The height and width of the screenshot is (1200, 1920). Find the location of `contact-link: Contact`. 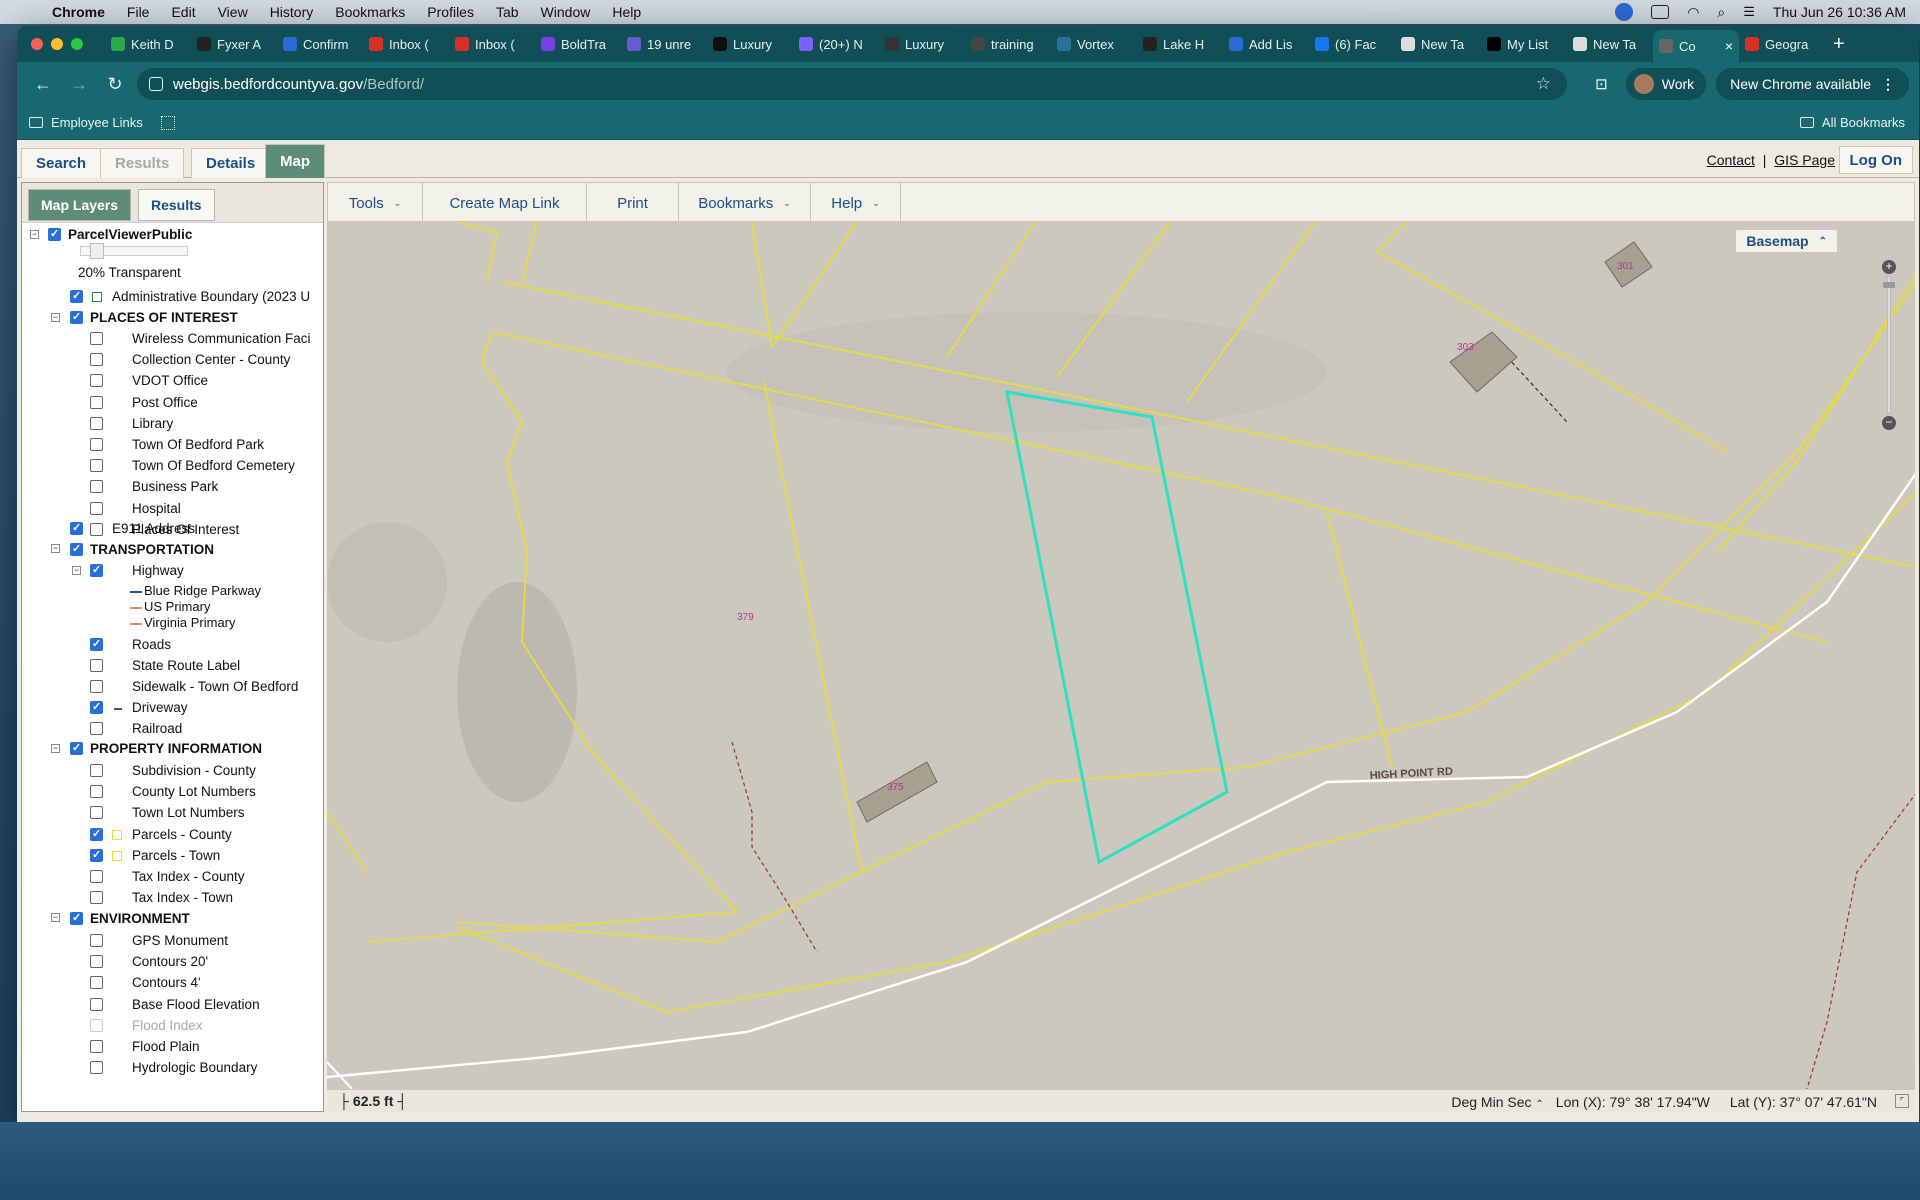

contact-link: Contact is located at coordinates (1731, 160).